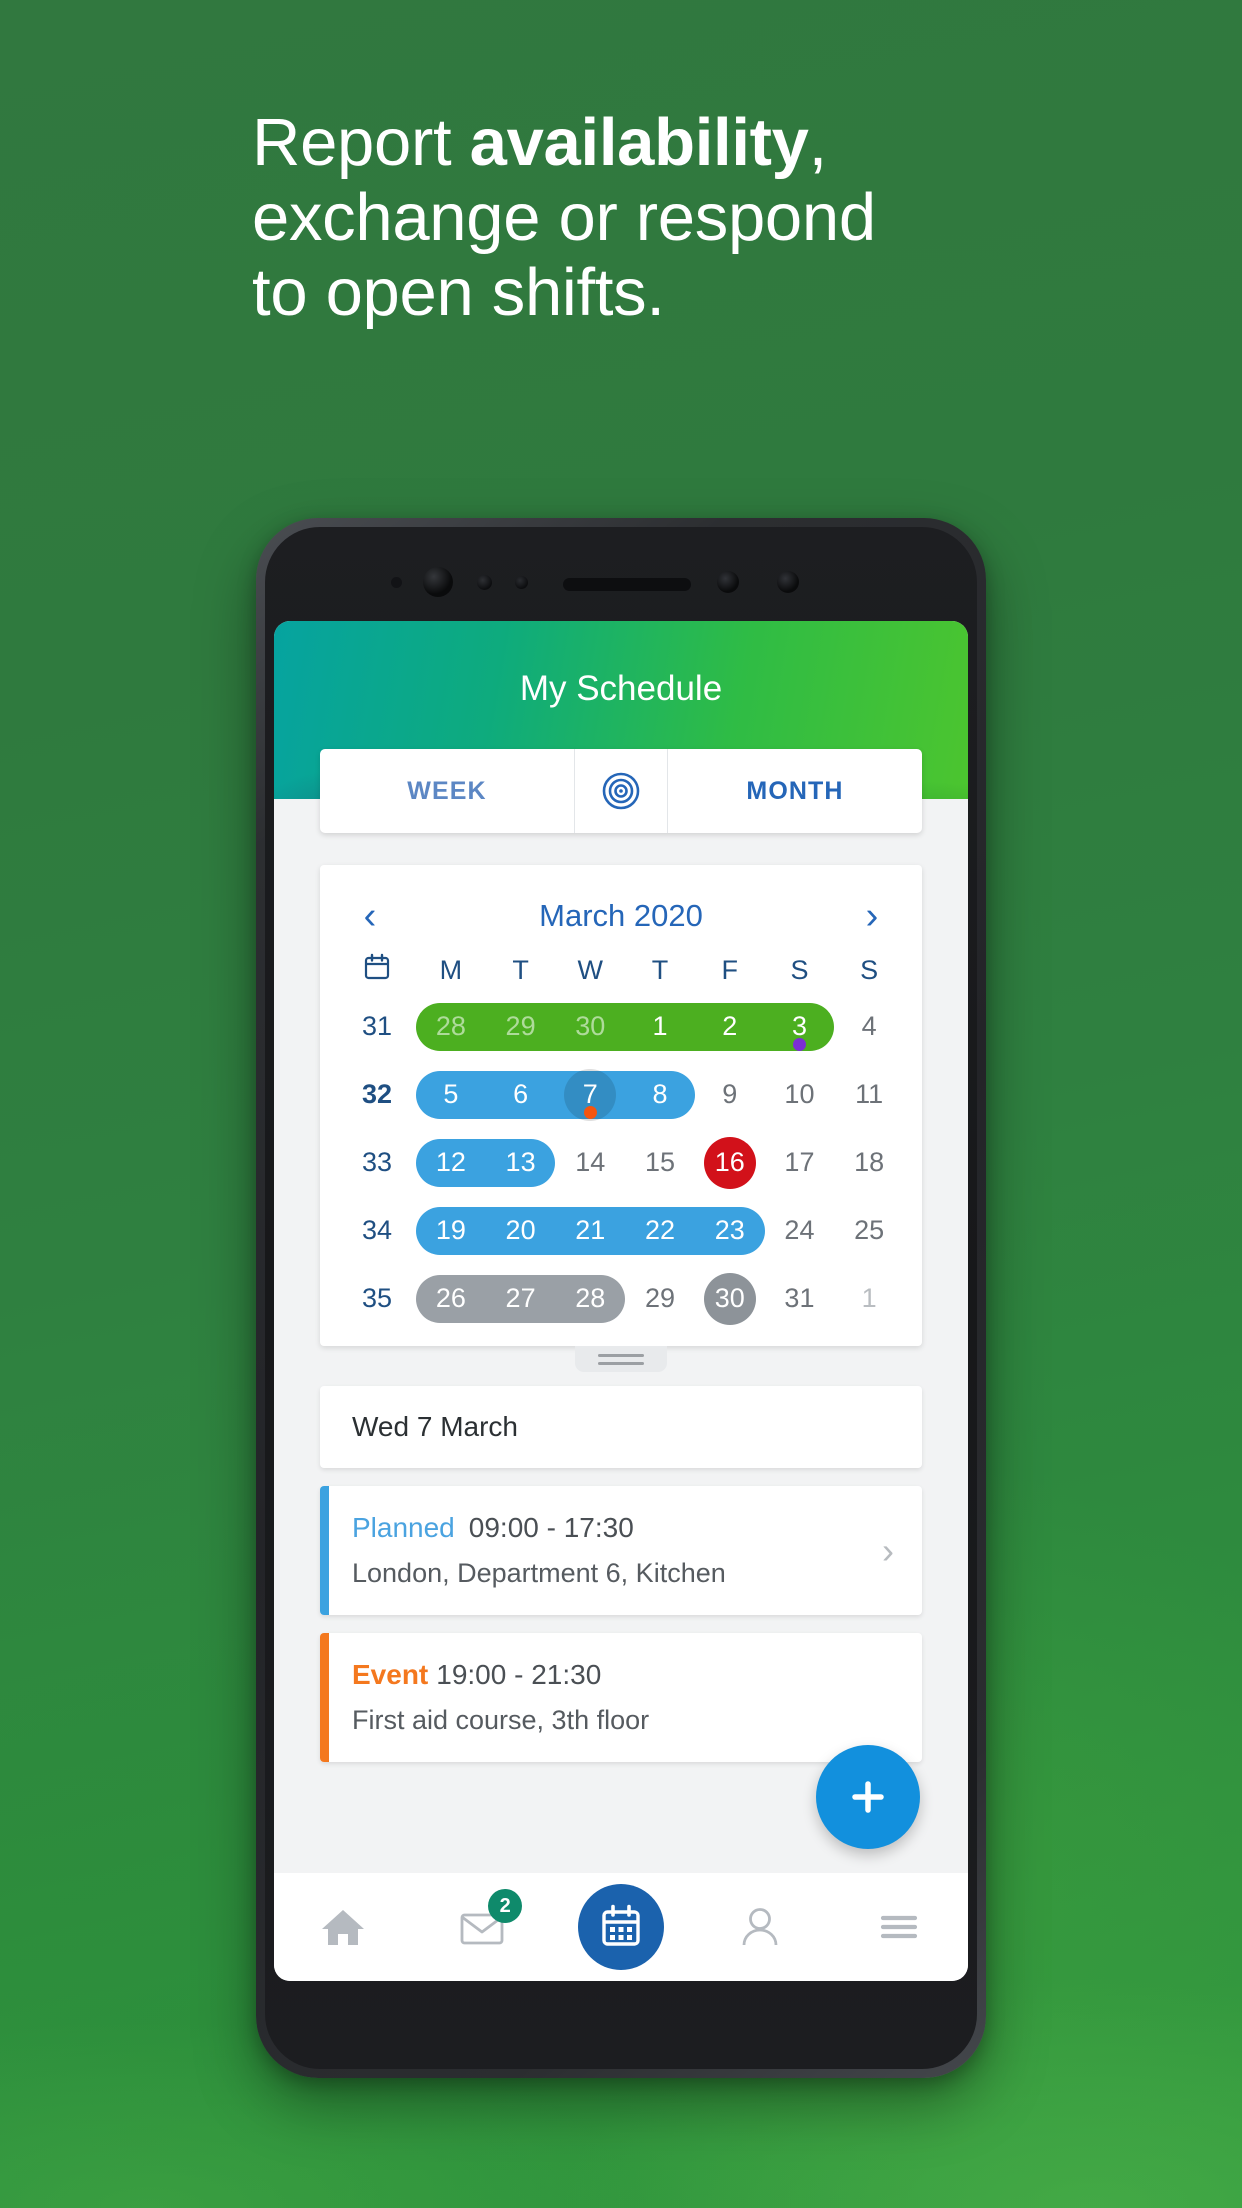 The height and width of the screenshot is (2208, 1242). What do you see at coordinates (627, 584) in the screenshot?
I see `earpiece-speaker` at bounding box center [627, 584].